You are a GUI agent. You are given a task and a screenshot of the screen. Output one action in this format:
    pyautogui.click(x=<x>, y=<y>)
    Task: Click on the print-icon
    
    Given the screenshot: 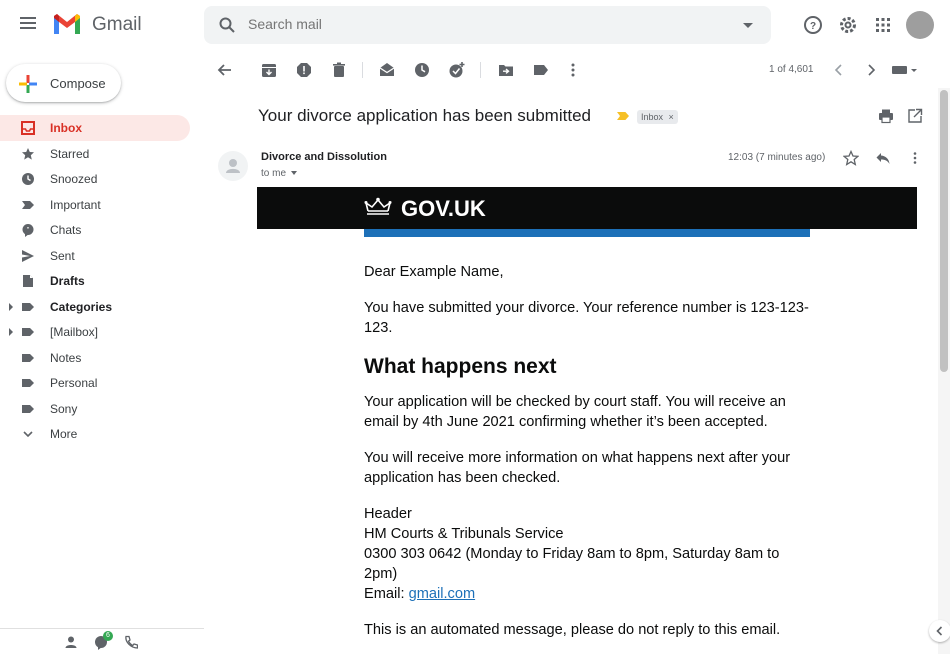 What is the action you would take?
    pyautogui.click(x=886, y=116)
    